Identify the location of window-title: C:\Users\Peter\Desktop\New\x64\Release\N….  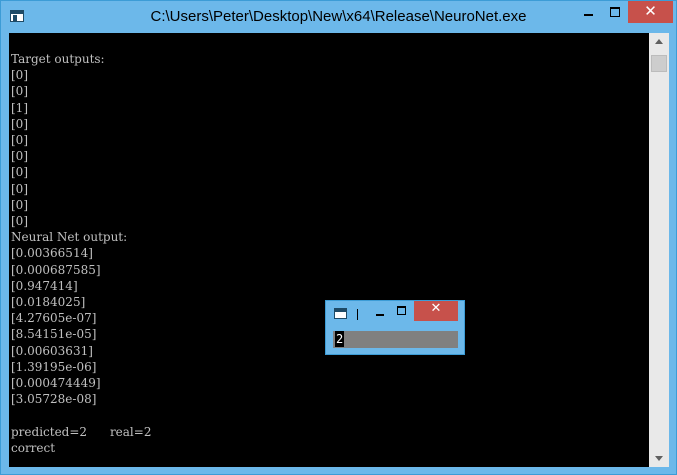
(338, 16).